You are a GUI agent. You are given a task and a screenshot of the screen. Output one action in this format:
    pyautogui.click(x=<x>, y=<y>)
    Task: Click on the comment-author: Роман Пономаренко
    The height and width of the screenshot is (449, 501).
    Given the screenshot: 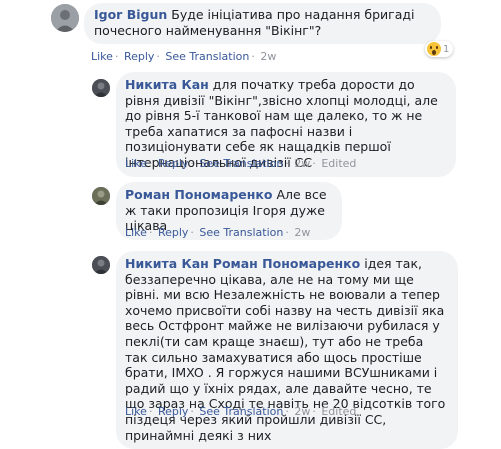 What is the action you would take?
    pyautogui.click(x=198, y=194)
    